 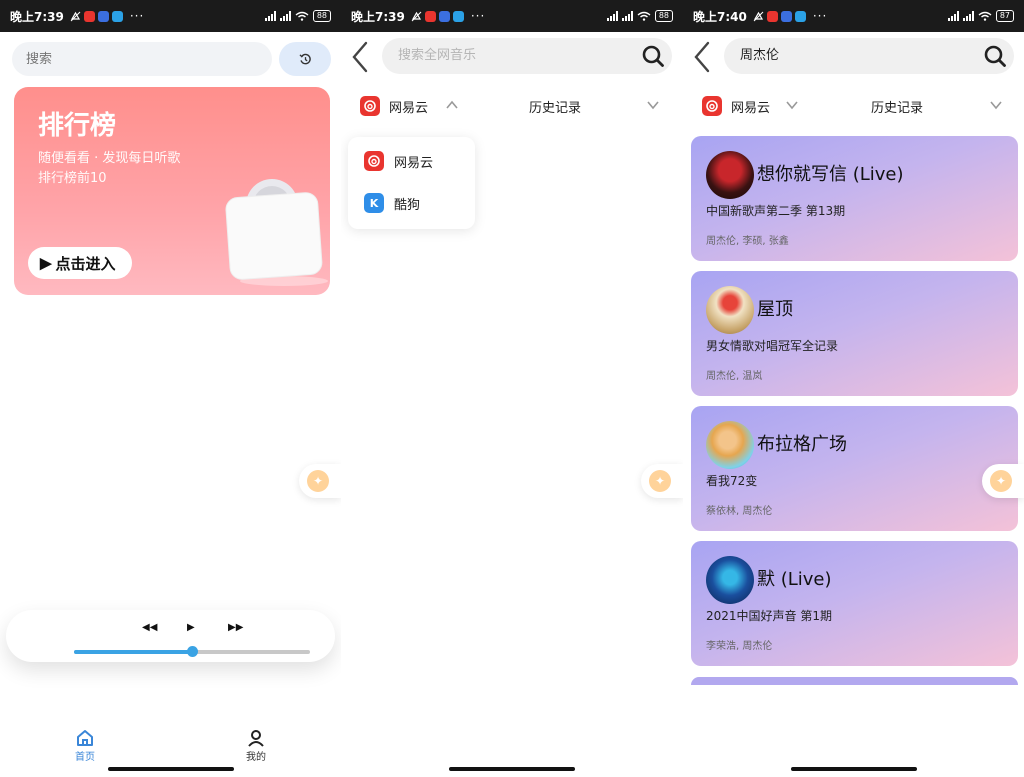 I want to click on song-album: 中国新歌声第二季 第13期, so click(x=776, y=211).